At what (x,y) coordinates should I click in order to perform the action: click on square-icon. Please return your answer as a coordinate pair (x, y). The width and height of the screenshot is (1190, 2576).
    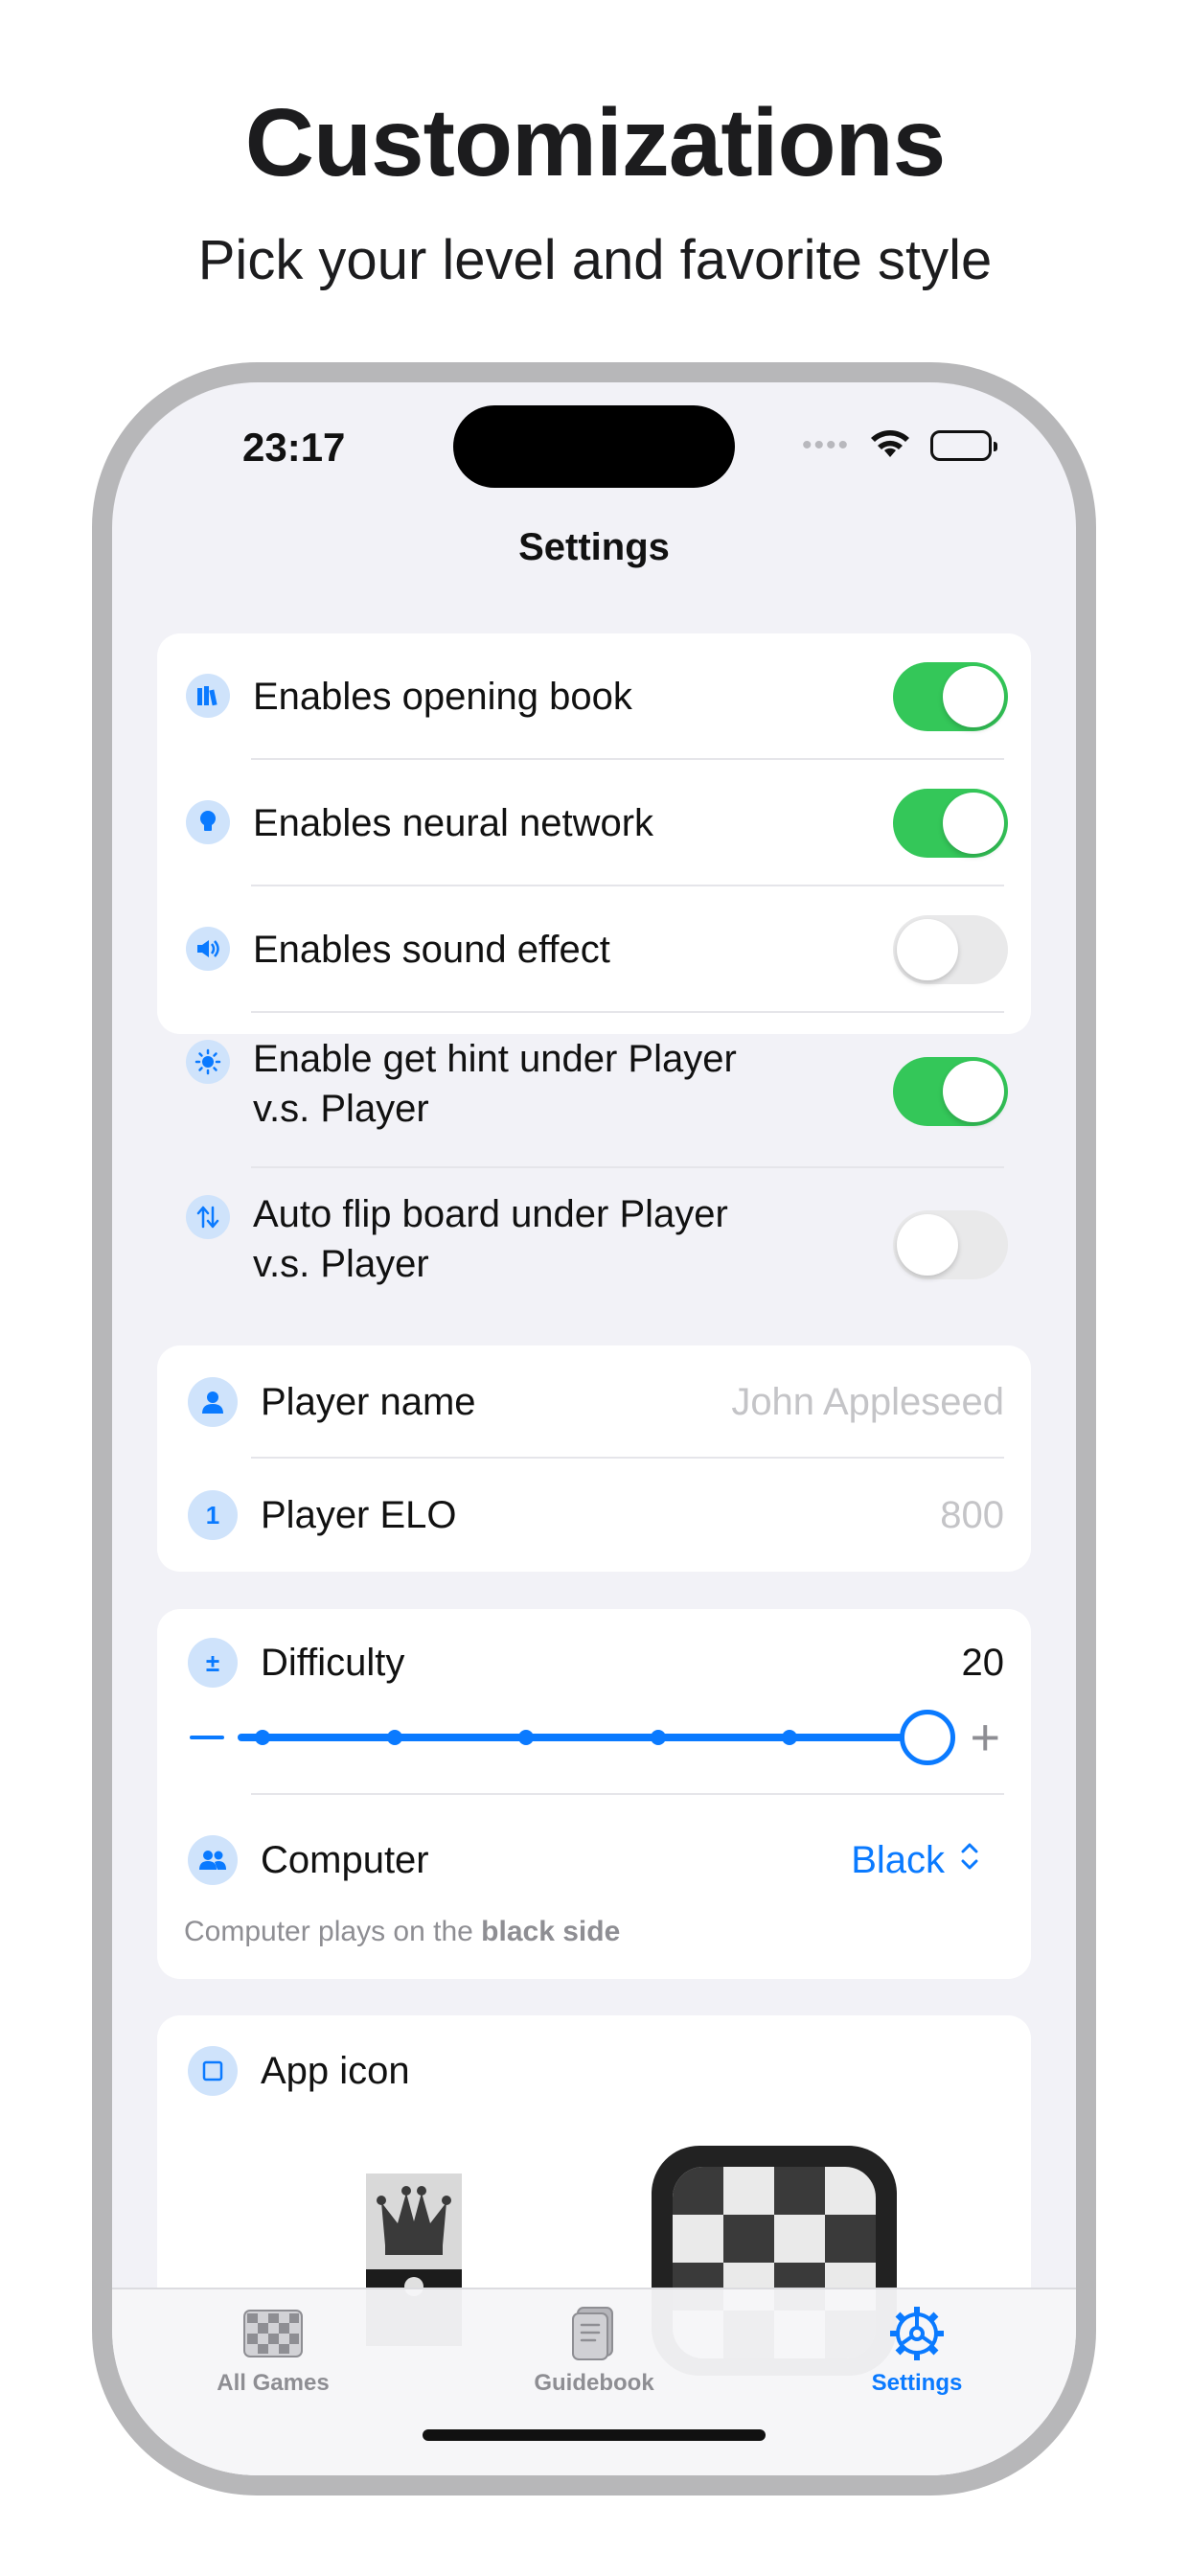
    Looking at the image, I should click on (213, 2071).